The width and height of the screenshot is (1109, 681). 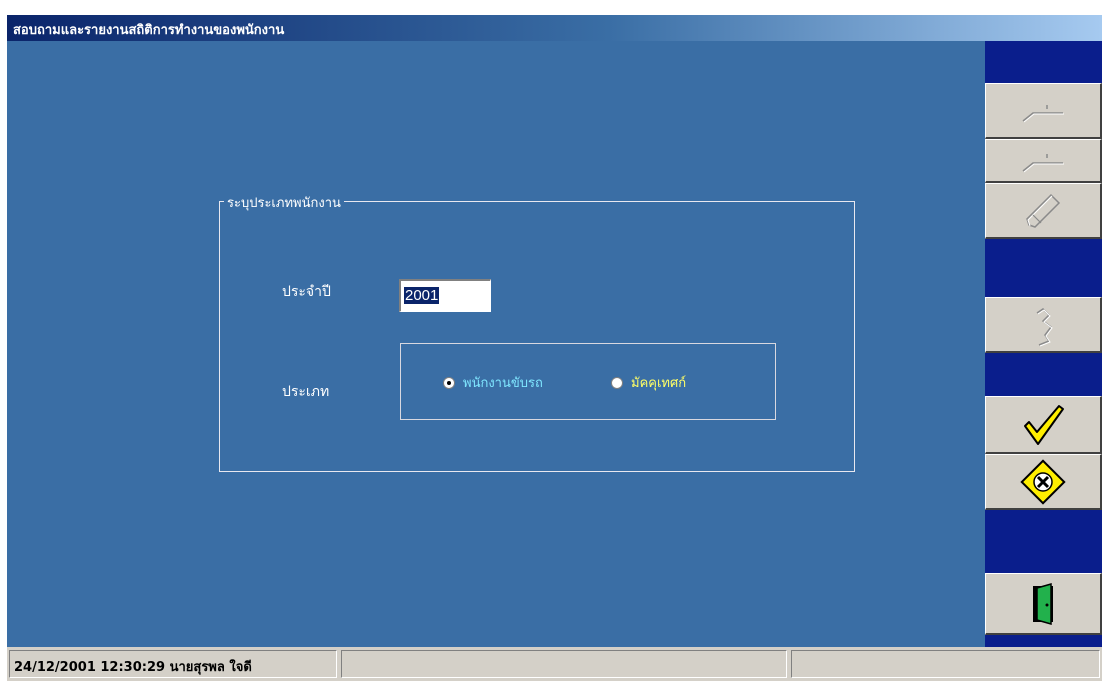 What do you see at coordinates (503, 383) in the screenshot?
I see `radio-driver-label: พนักงานขับรถ` at bounding box center [503, 383].